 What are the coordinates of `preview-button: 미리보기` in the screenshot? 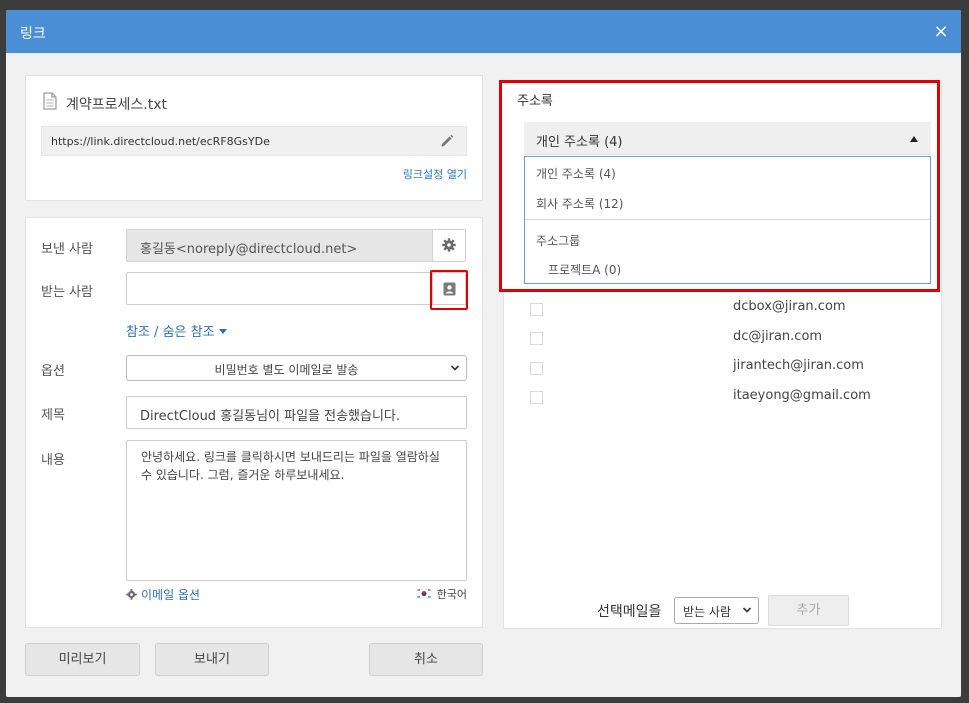 It's located at (82, 659).